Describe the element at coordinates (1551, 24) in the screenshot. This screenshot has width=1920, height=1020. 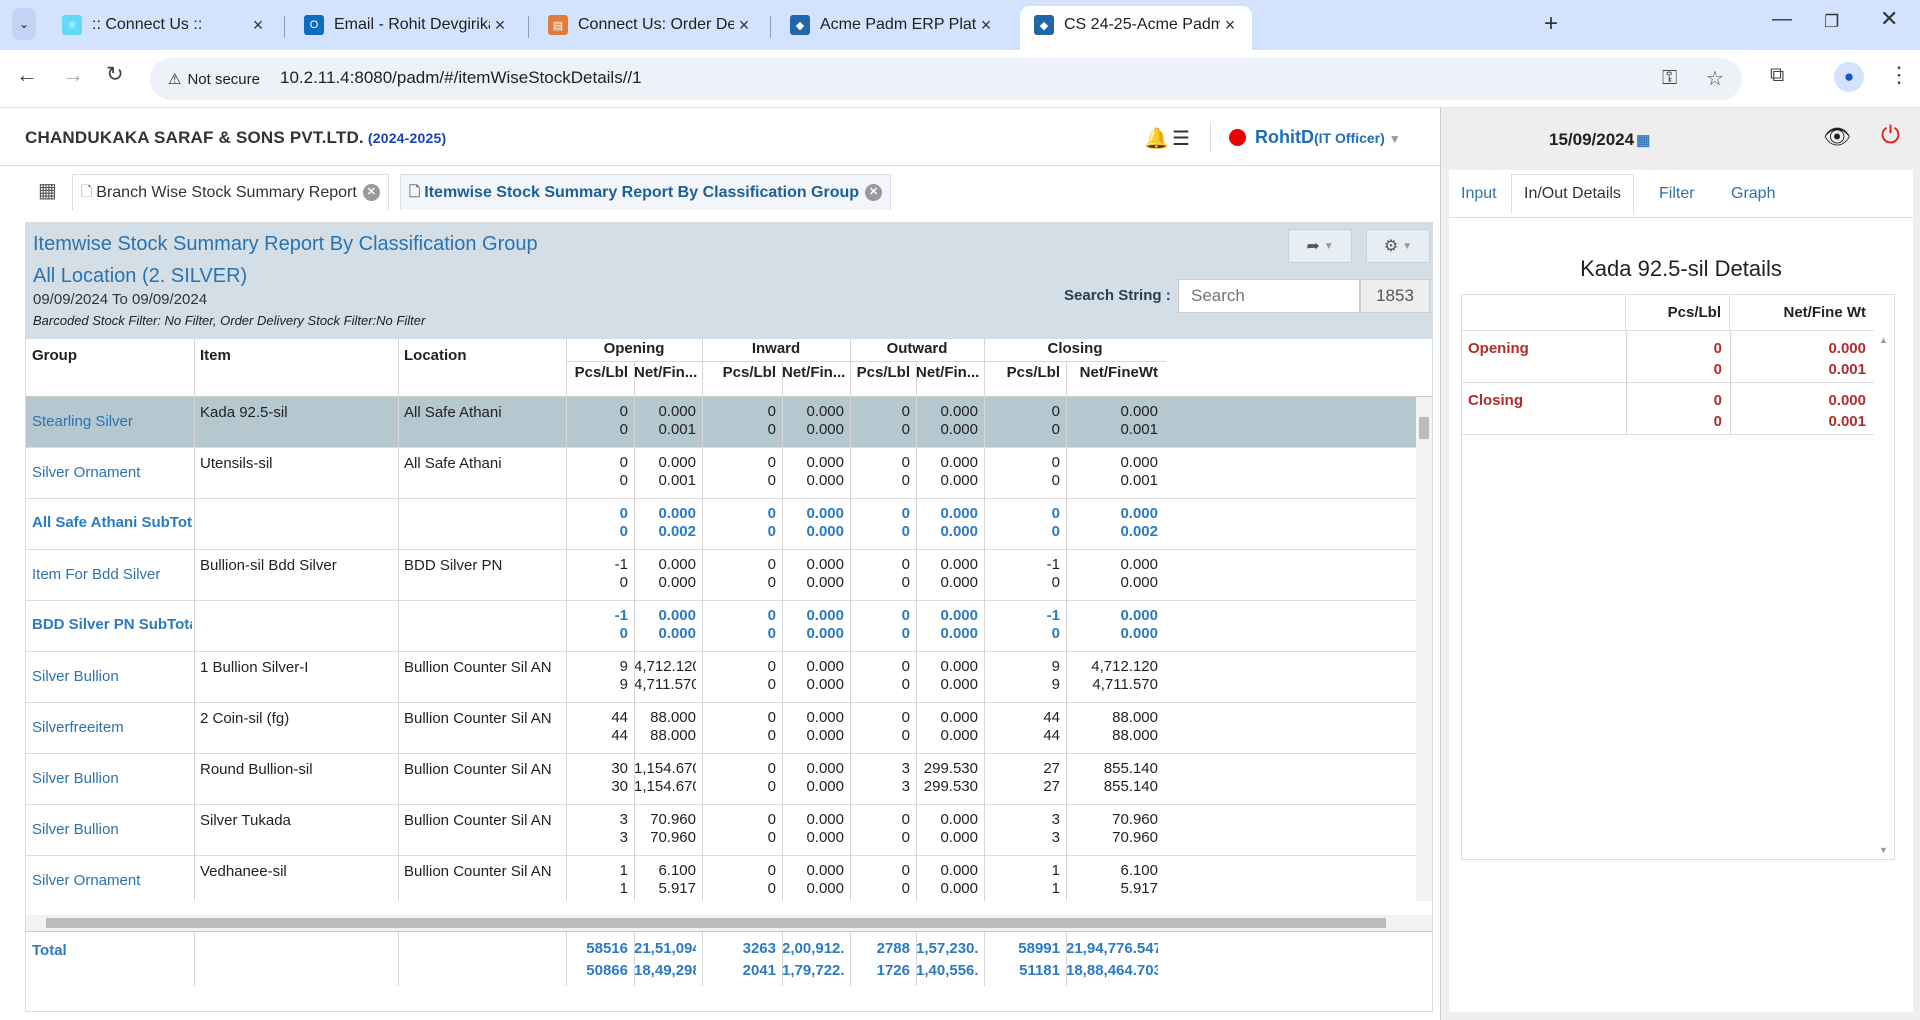
I see `new-tab-button: +` at that location.